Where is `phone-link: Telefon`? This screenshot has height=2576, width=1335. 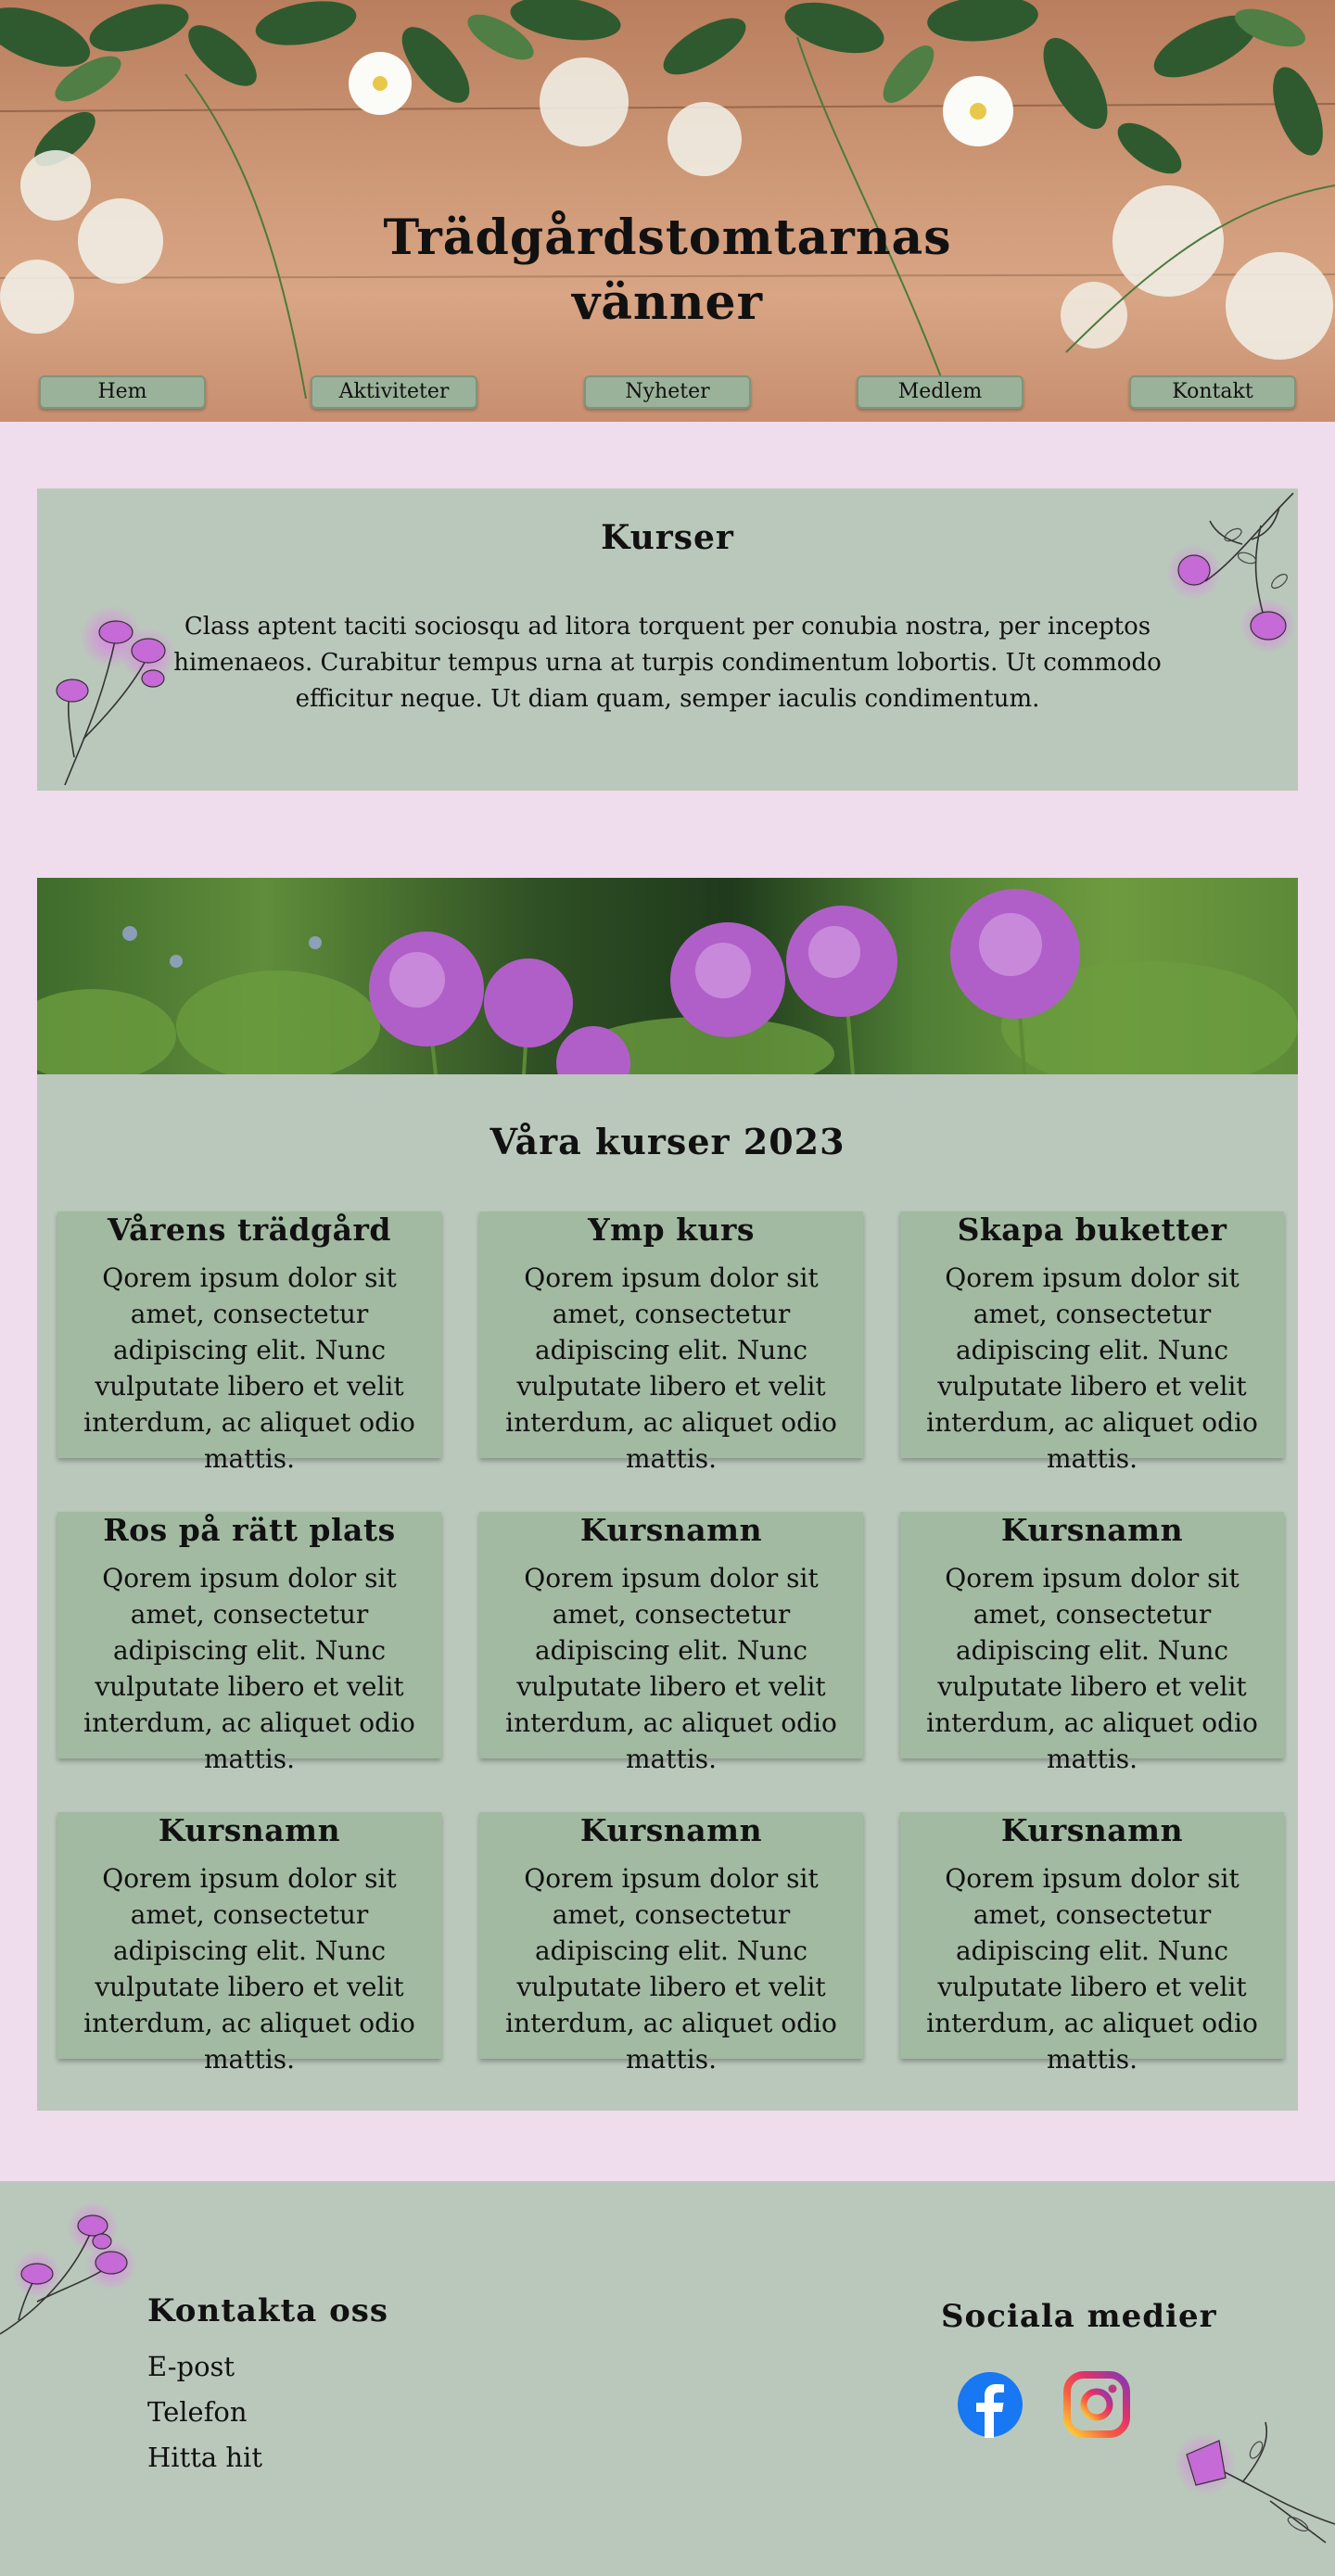
phone-link: Telefon is located at coordinates (197, 2412).